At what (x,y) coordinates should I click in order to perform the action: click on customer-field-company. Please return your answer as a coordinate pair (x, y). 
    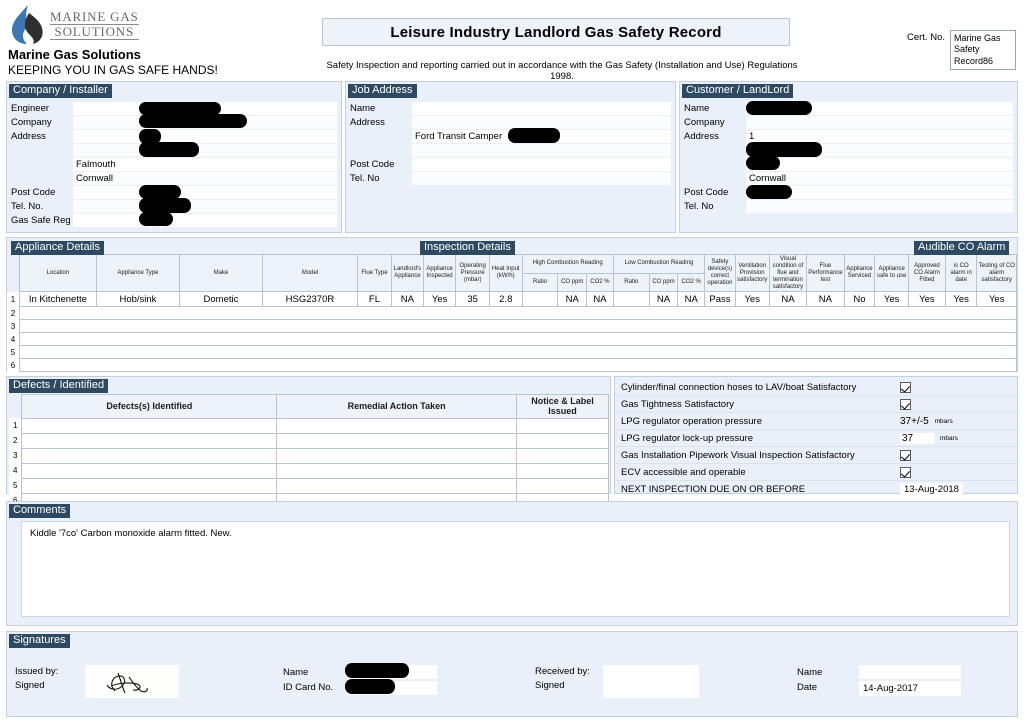
    Looking at the image, I should click on (879, 122).